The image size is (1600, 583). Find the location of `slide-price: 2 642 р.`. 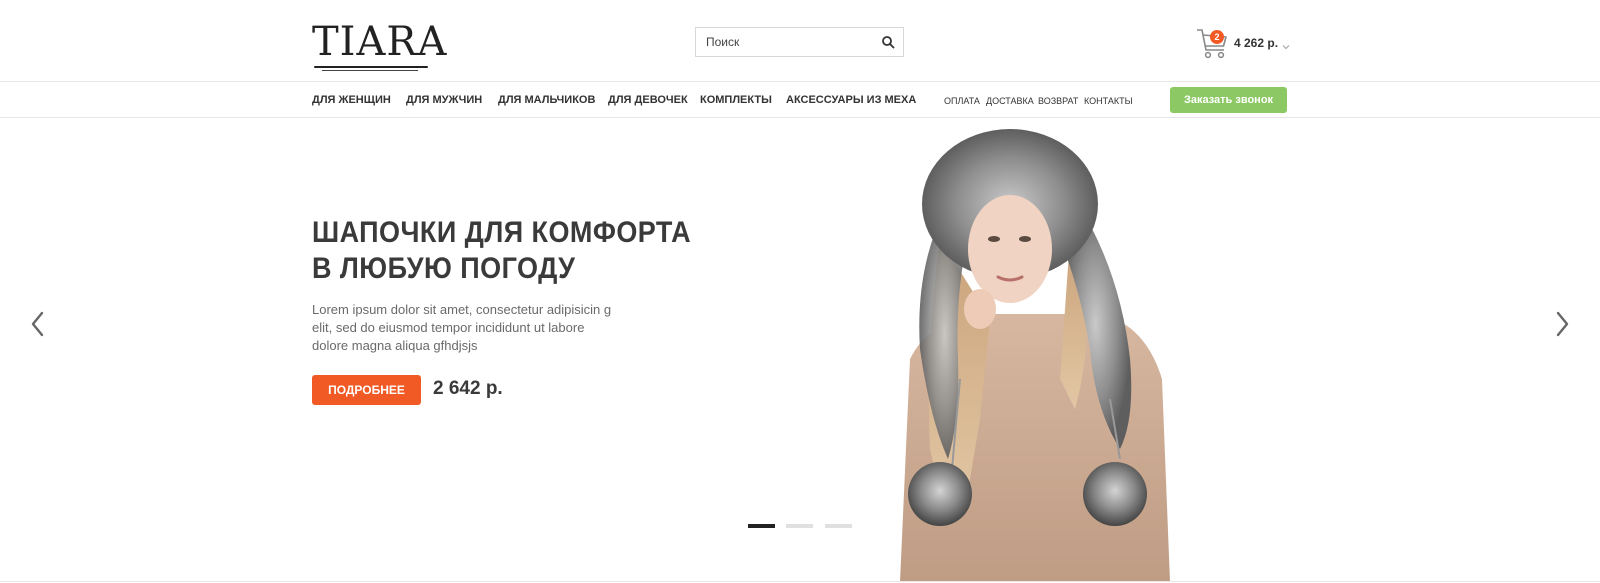

slide-price: 2 642 р. is located at coordinates (468, 388).